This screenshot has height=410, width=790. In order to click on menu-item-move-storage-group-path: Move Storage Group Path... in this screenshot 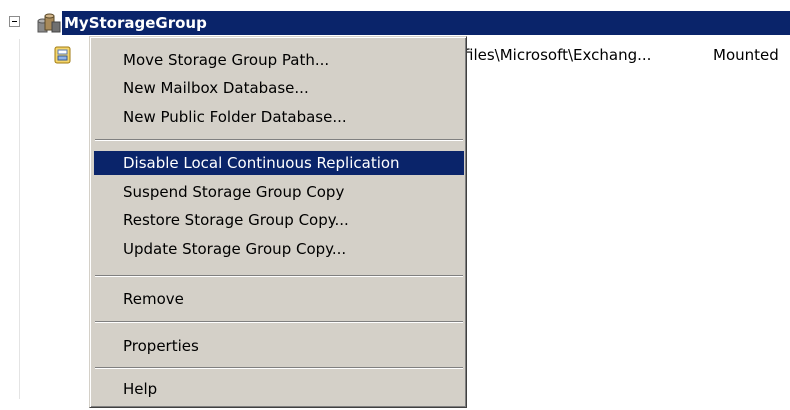, I will do `click(279, 60)`.